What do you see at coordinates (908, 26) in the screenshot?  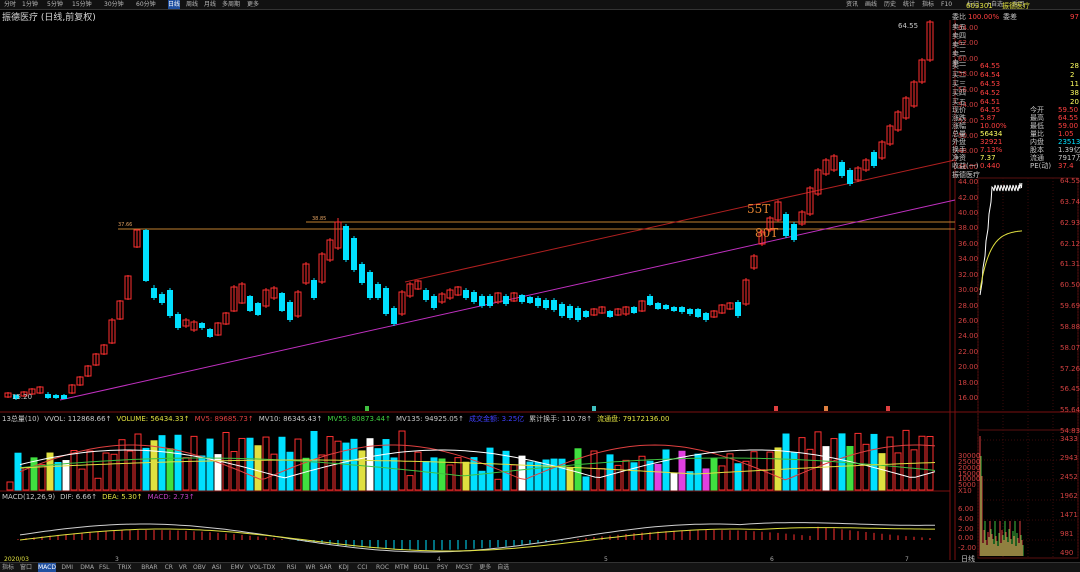 I see `last-price-label: 64.55` at bounding box center [908, 26].